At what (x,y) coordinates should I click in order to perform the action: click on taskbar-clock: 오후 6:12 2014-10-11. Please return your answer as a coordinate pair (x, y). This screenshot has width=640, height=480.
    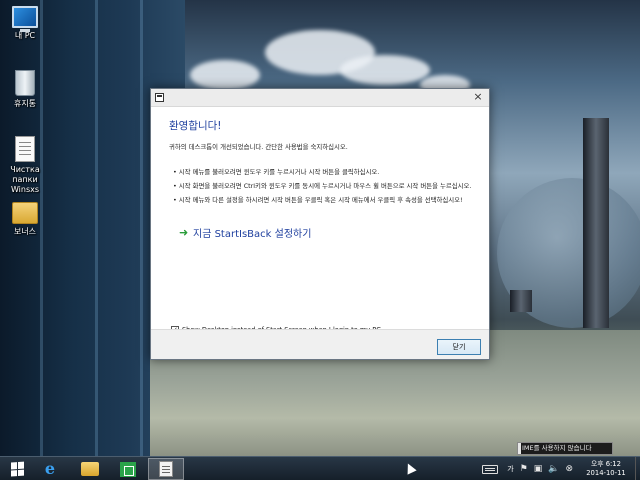
    Looking at the image, I should click on (606, 469).